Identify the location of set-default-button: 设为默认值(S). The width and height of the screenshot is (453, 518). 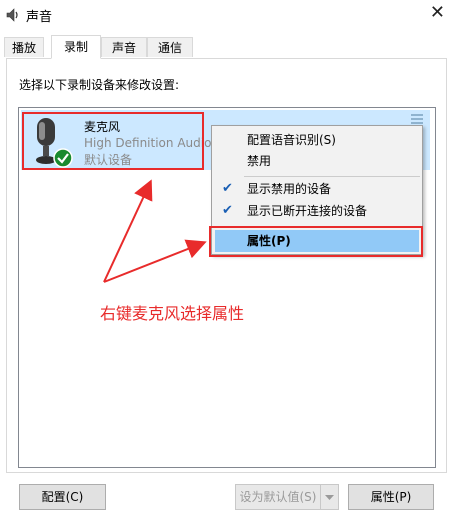
(278, 497).